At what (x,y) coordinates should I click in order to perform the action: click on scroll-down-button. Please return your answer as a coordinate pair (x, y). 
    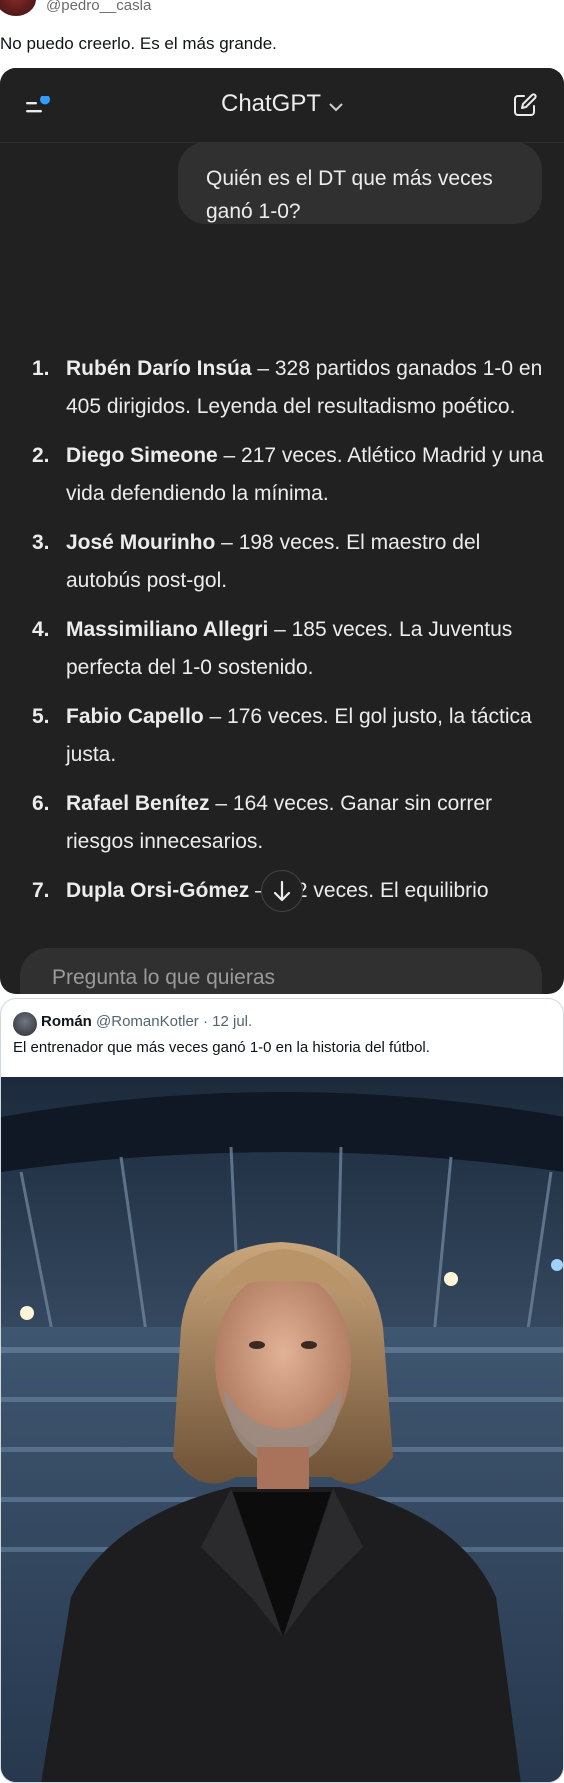
    Looking at the image, I should click on (282, 891).